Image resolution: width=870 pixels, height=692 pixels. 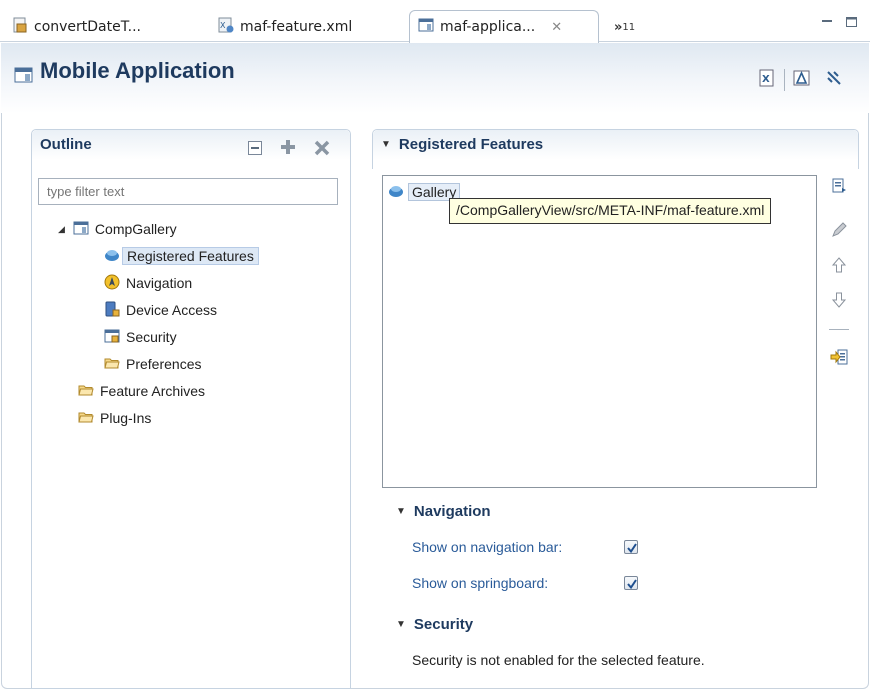 I want to click on security-icon, so click(x=112, y=337).